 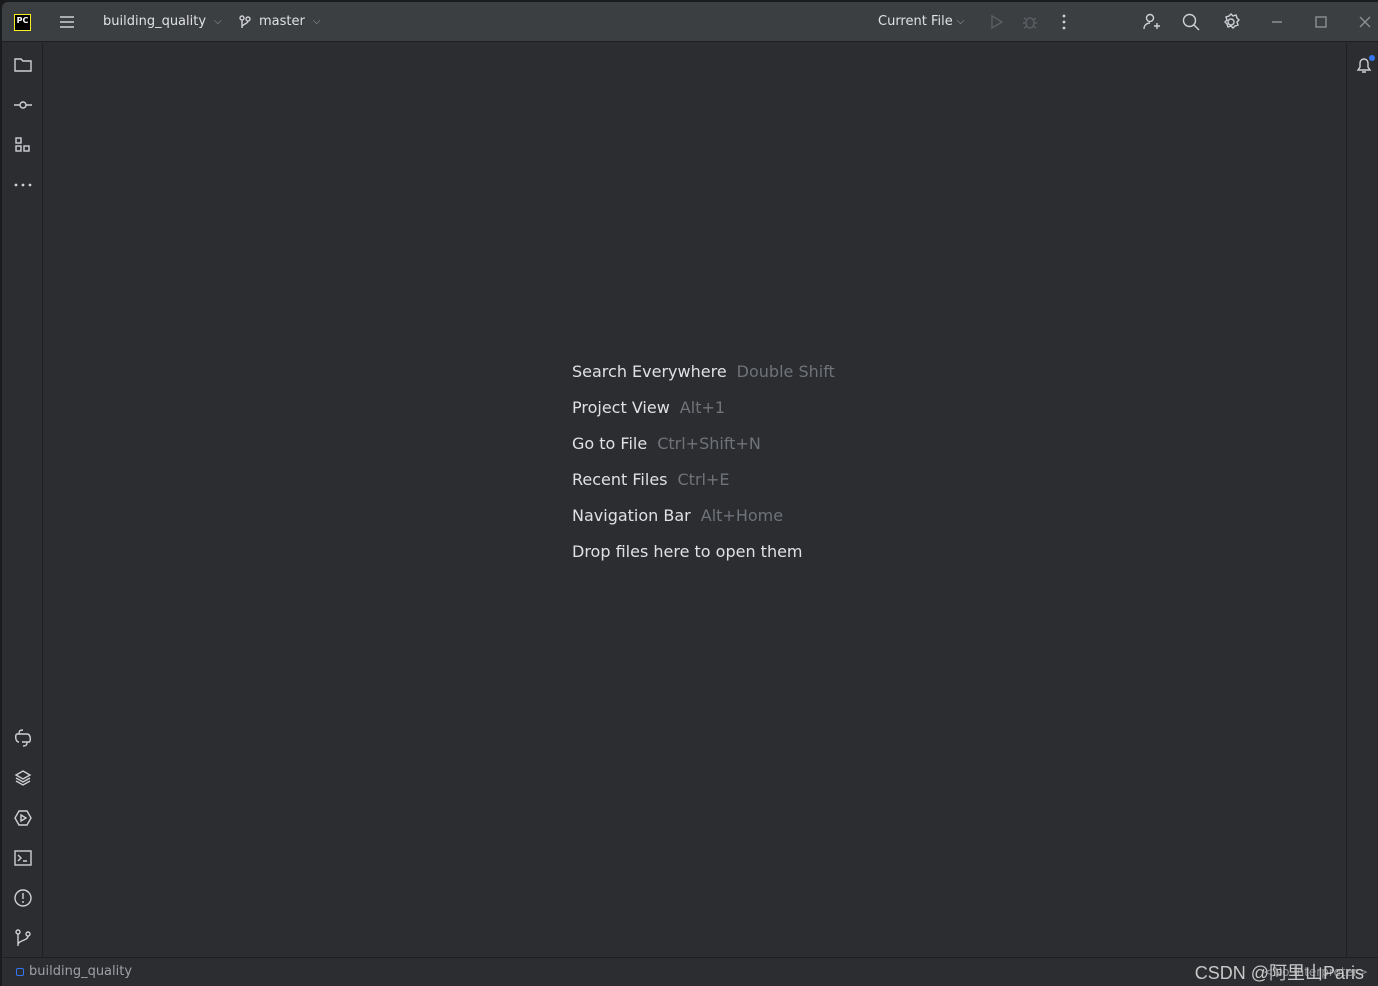 What do you see at coordinates (245, 21) in the screenshot?
I see `branch-icon` at bounding box center [245, 21].